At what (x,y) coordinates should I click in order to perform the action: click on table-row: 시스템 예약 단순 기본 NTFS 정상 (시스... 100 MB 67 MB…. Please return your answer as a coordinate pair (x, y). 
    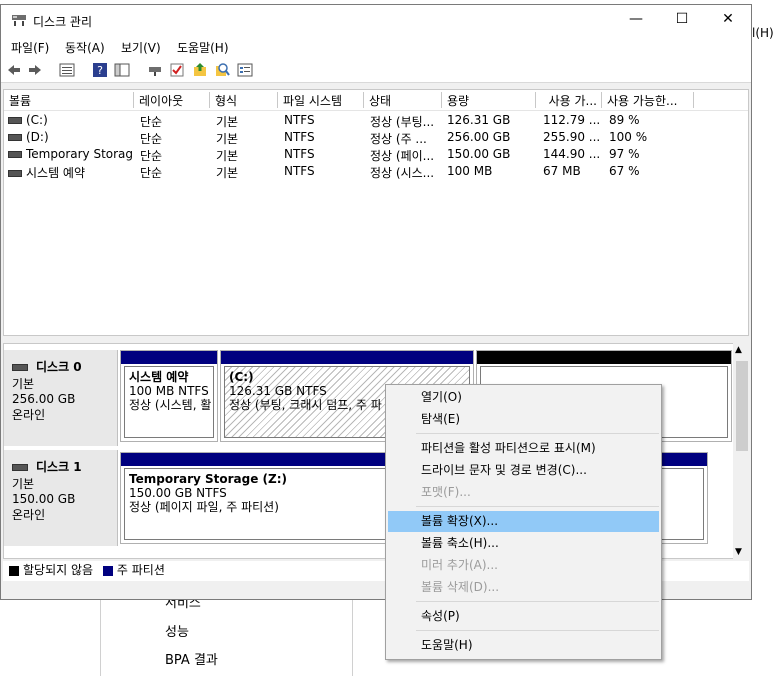
    Looking at the image, I should click on (376, 171).